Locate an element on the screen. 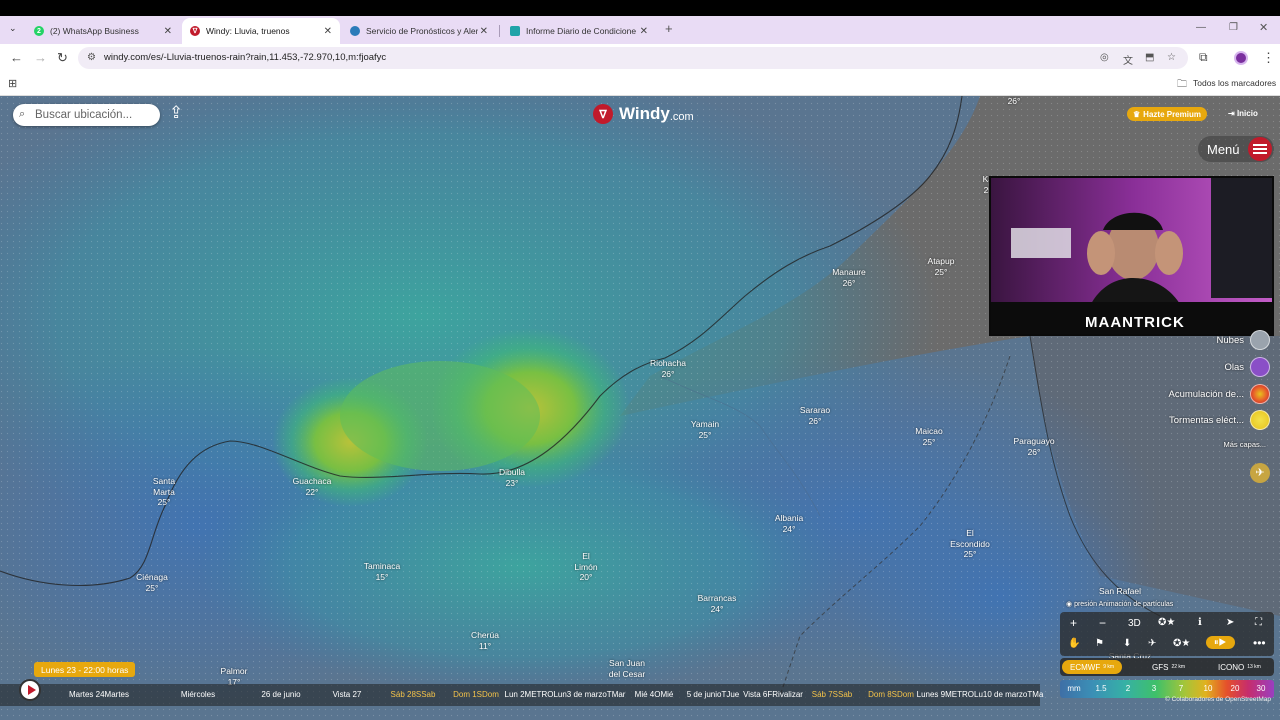 The width and height of the screenshot is (1280, 720). menu-button: Menú is located at coordinates (1236, 149).